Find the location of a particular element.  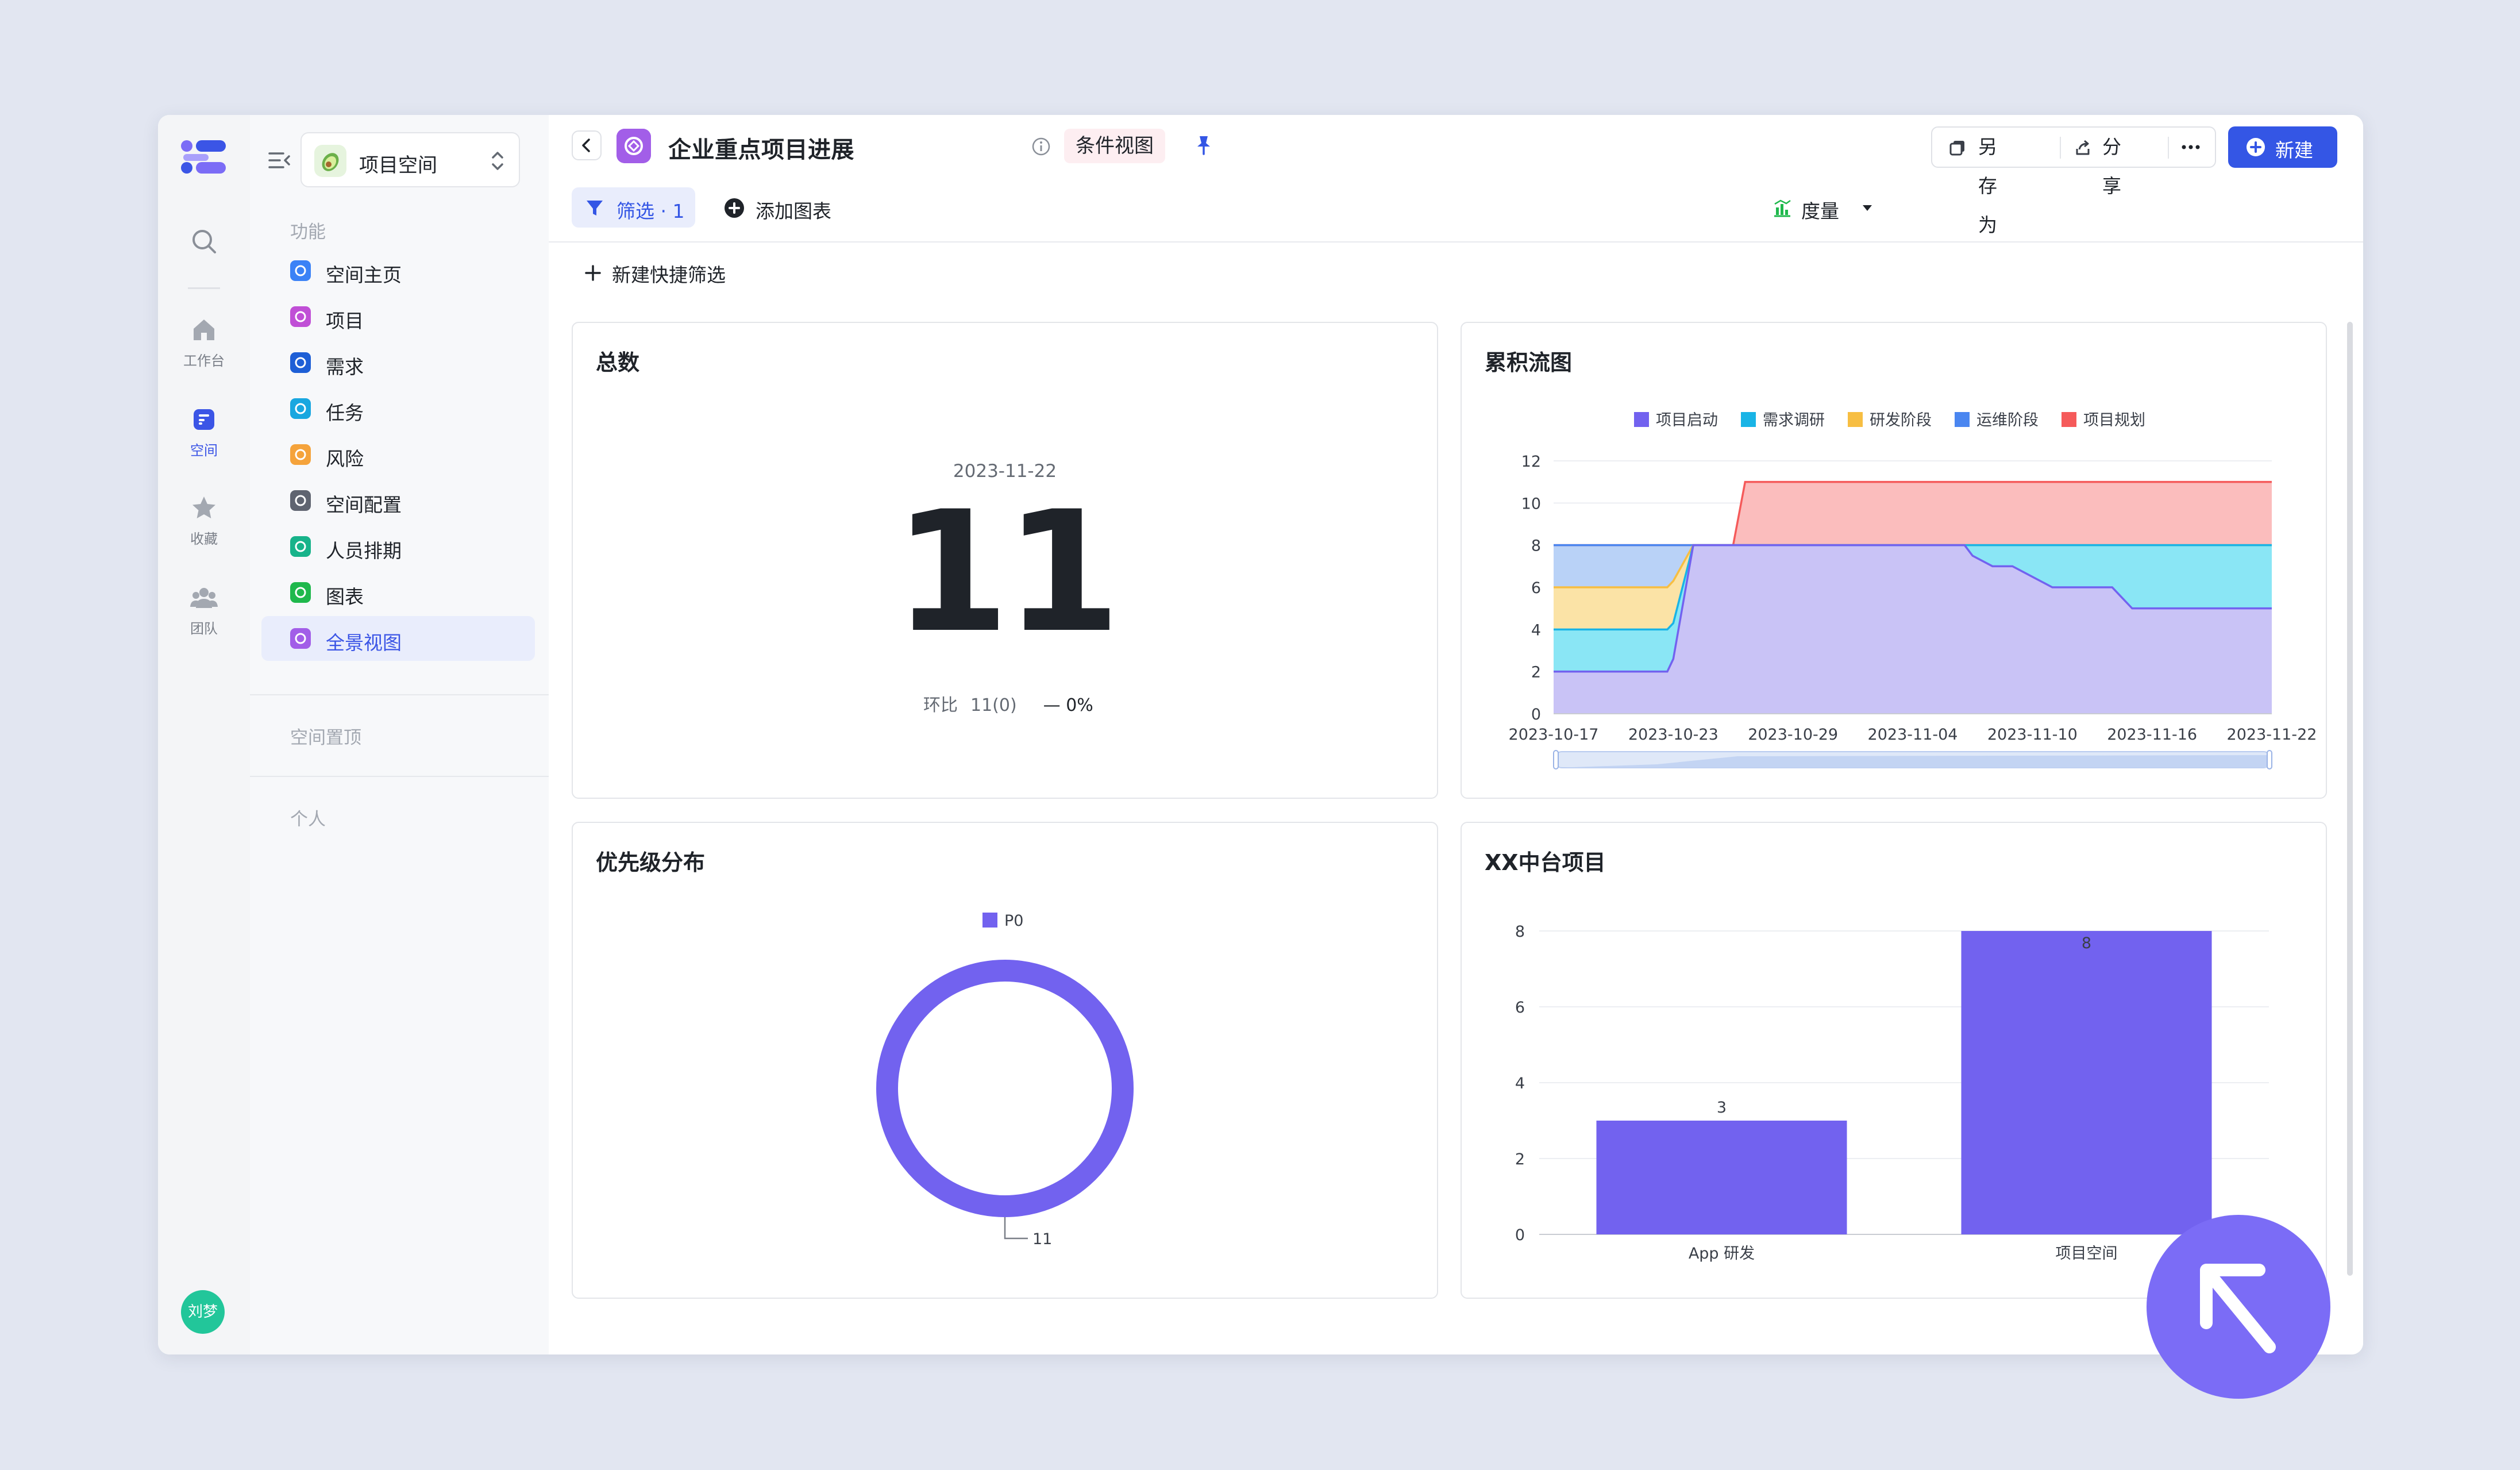

cursor-badge is located at coordinates (2239, 1307).